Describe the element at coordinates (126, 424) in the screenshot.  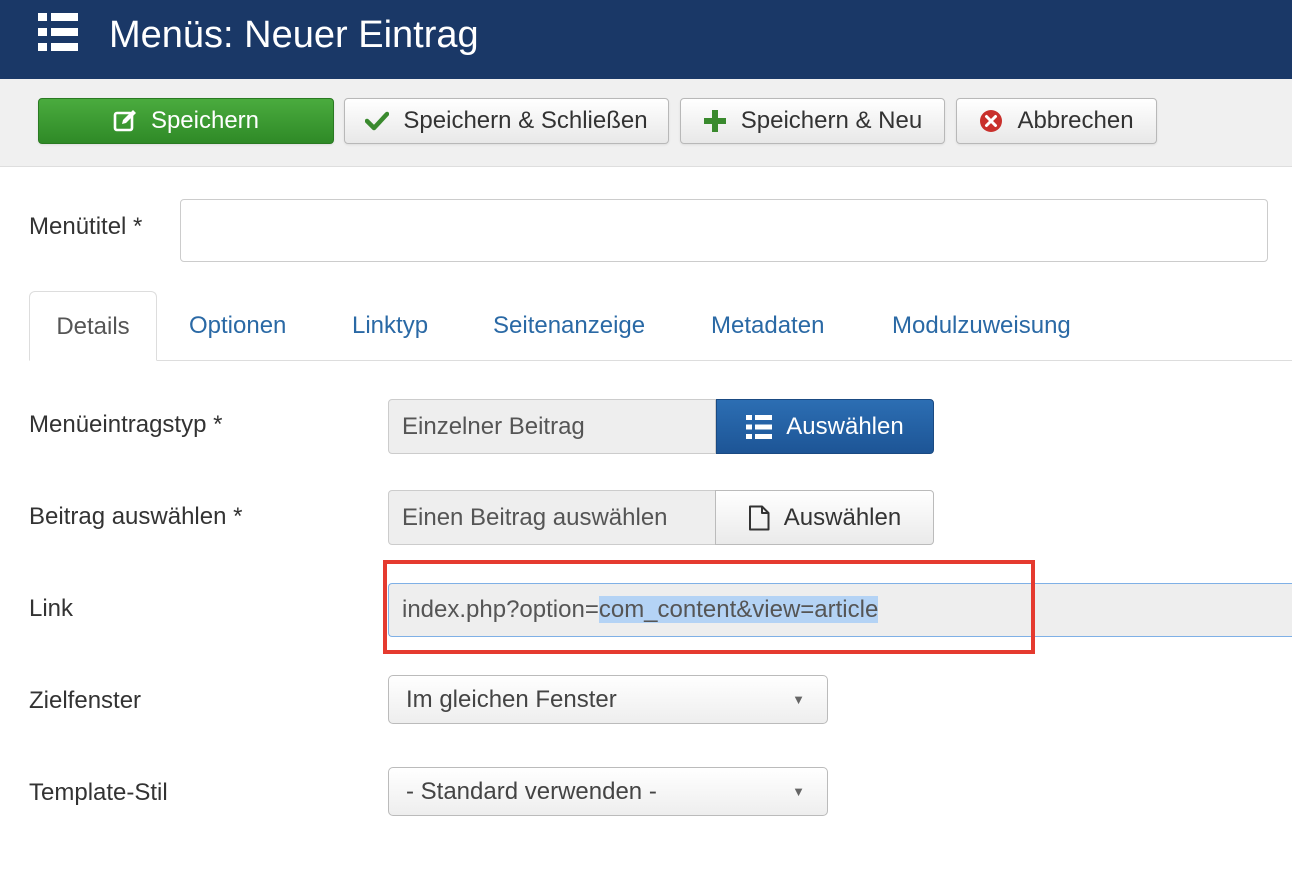
I see `menu-item-type-label: Menüeintragstyp *` at that location.